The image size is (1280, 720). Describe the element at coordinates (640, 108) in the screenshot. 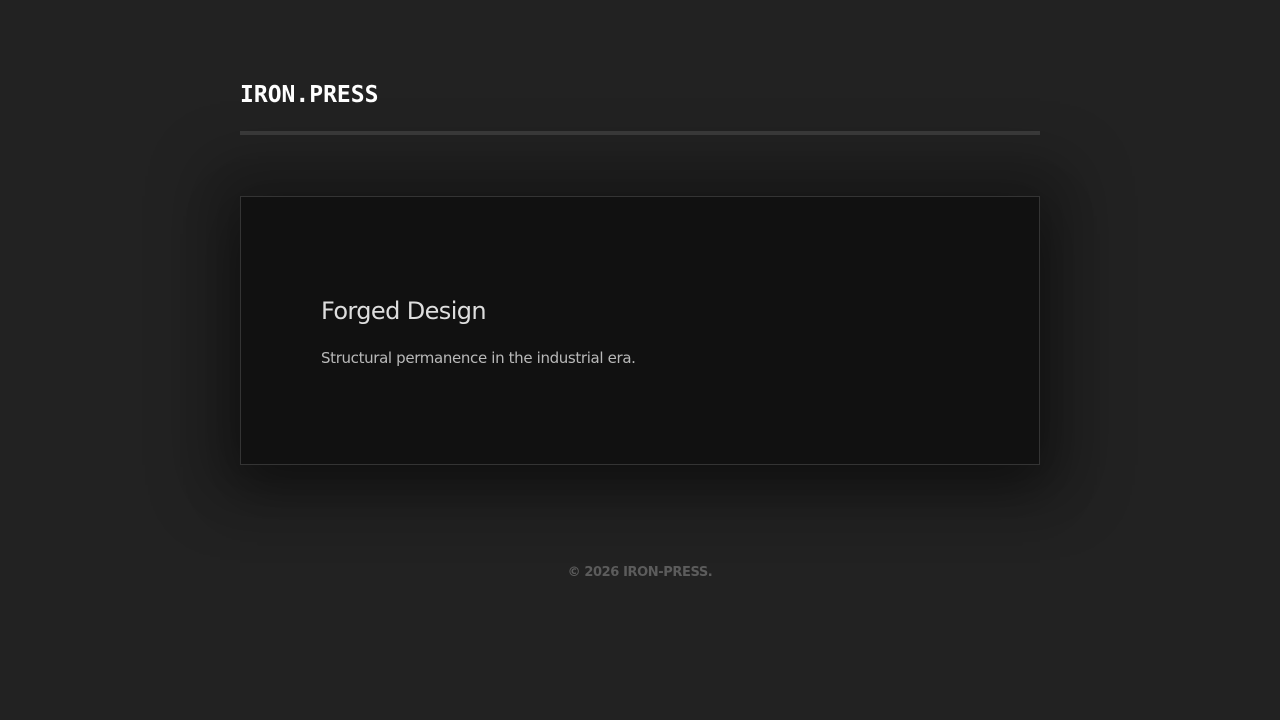

I see `site-header: IRON.PRESS` at that location.